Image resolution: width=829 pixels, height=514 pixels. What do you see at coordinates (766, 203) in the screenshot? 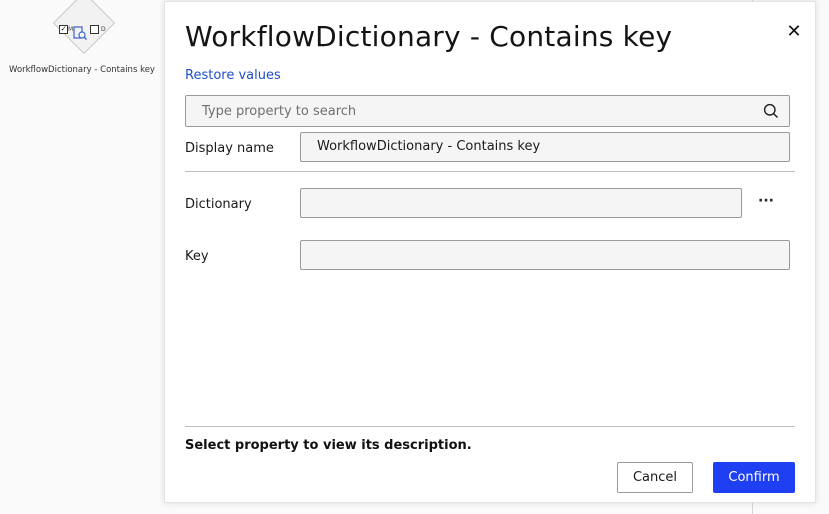
I see `dictionary-more-button: ···` at bounding box center [766, 203].